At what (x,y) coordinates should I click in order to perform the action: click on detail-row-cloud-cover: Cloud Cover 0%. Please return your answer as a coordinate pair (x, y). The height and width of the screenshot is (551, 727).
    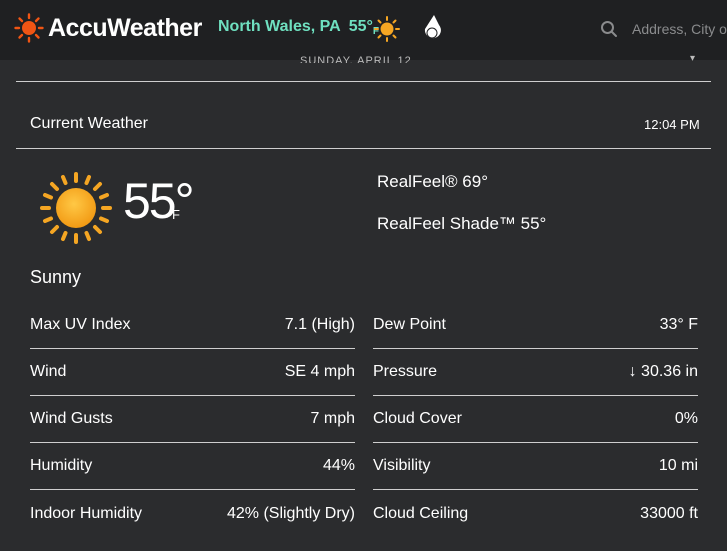
    Looking at the image, I should click on (535, 419).